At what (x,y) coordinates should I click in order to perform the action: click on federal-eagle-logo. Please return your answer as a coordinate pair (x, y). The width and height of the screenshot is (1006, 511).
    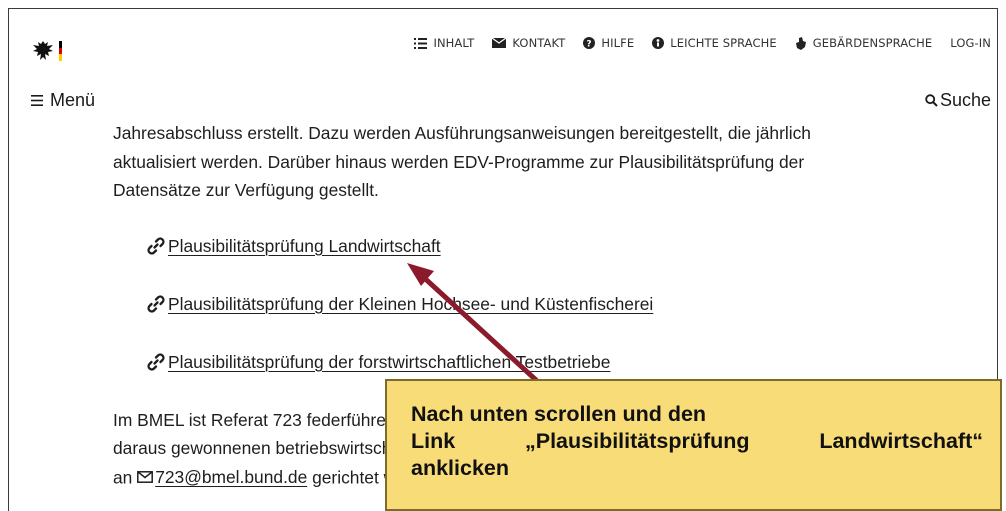
    Looking at the image, I should click on (43, 51).